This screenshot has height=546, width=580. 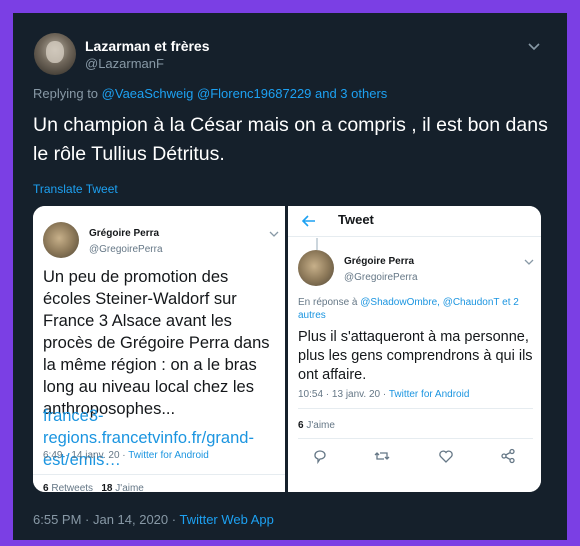 What do you see at coordinates (66, 93) in the screenshot?
I see `replying-prefix: Replying to` at bounding box center [66, 93].